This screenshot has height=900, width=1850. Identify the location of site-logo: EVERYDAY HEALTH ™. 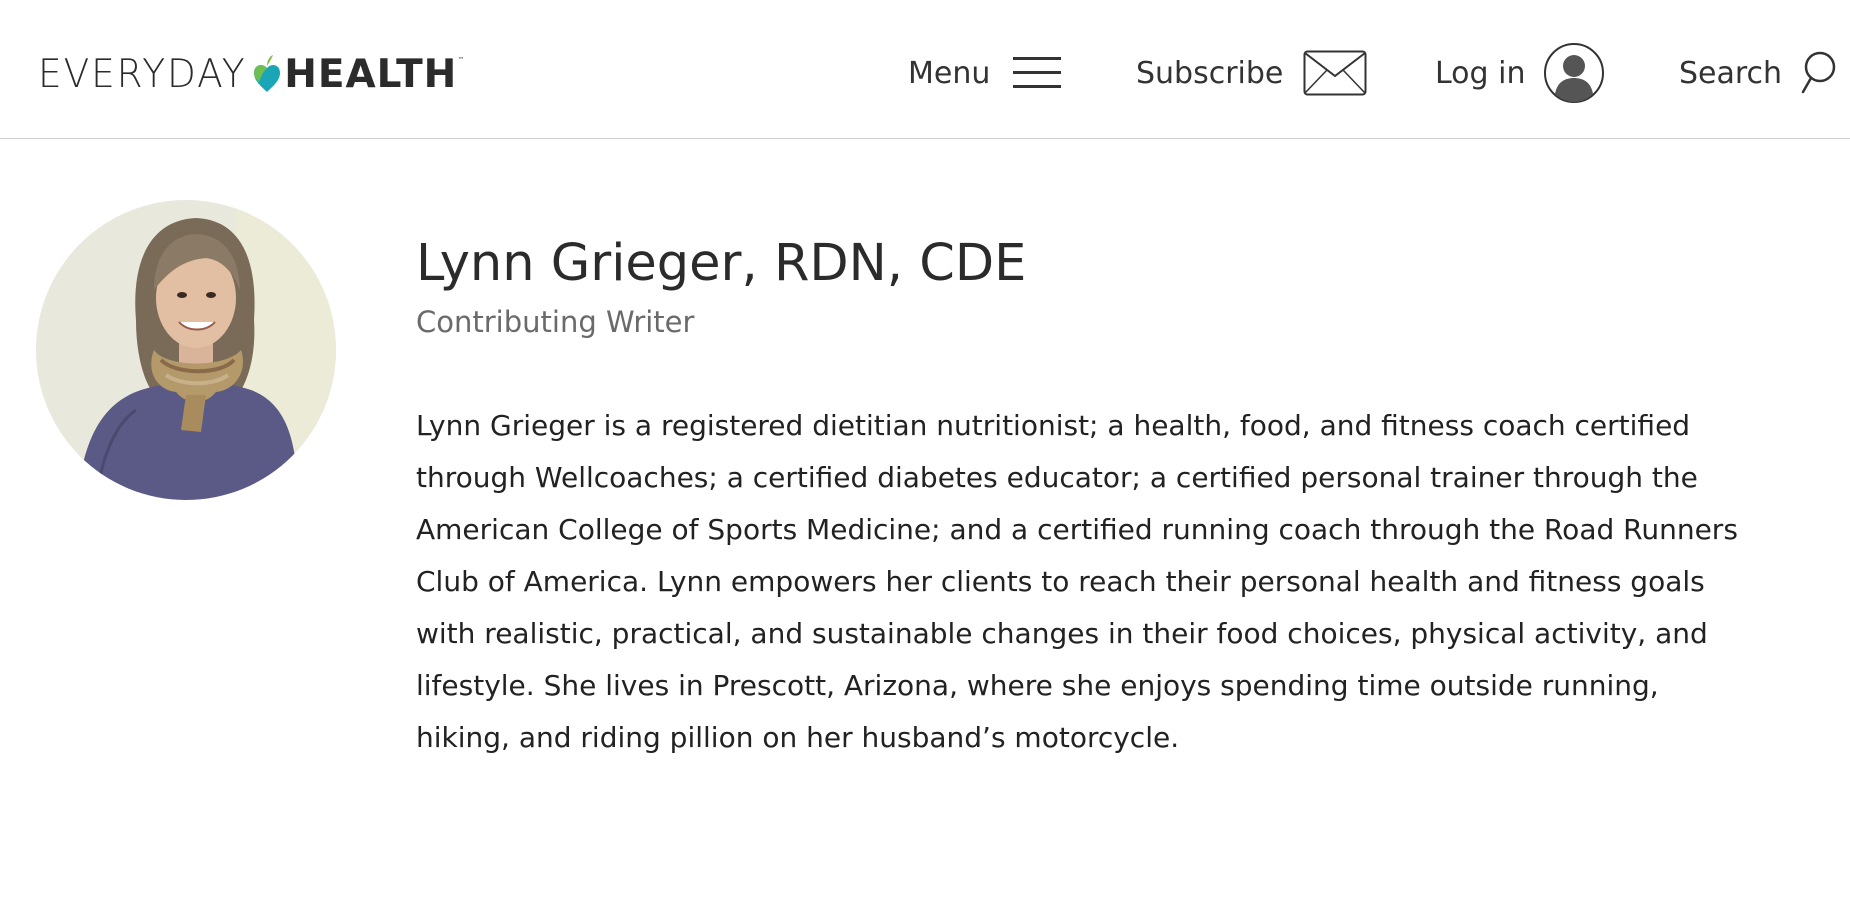
(251, 74).